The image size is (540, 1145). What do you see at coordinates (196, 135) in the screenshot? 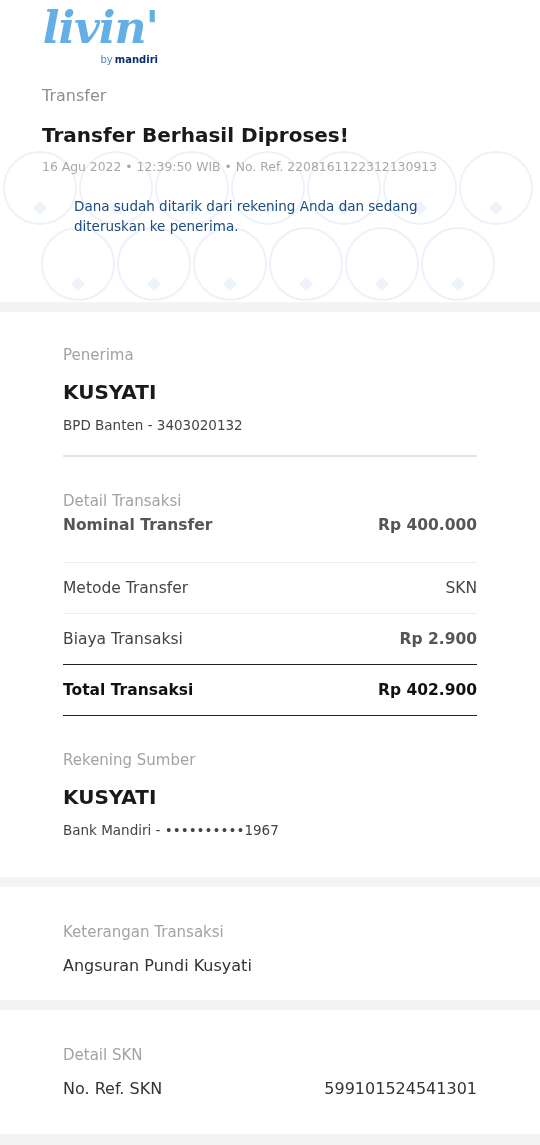
I see `page-title: Transfer Berhasil Diproses!` at bounding box center [196, 135].